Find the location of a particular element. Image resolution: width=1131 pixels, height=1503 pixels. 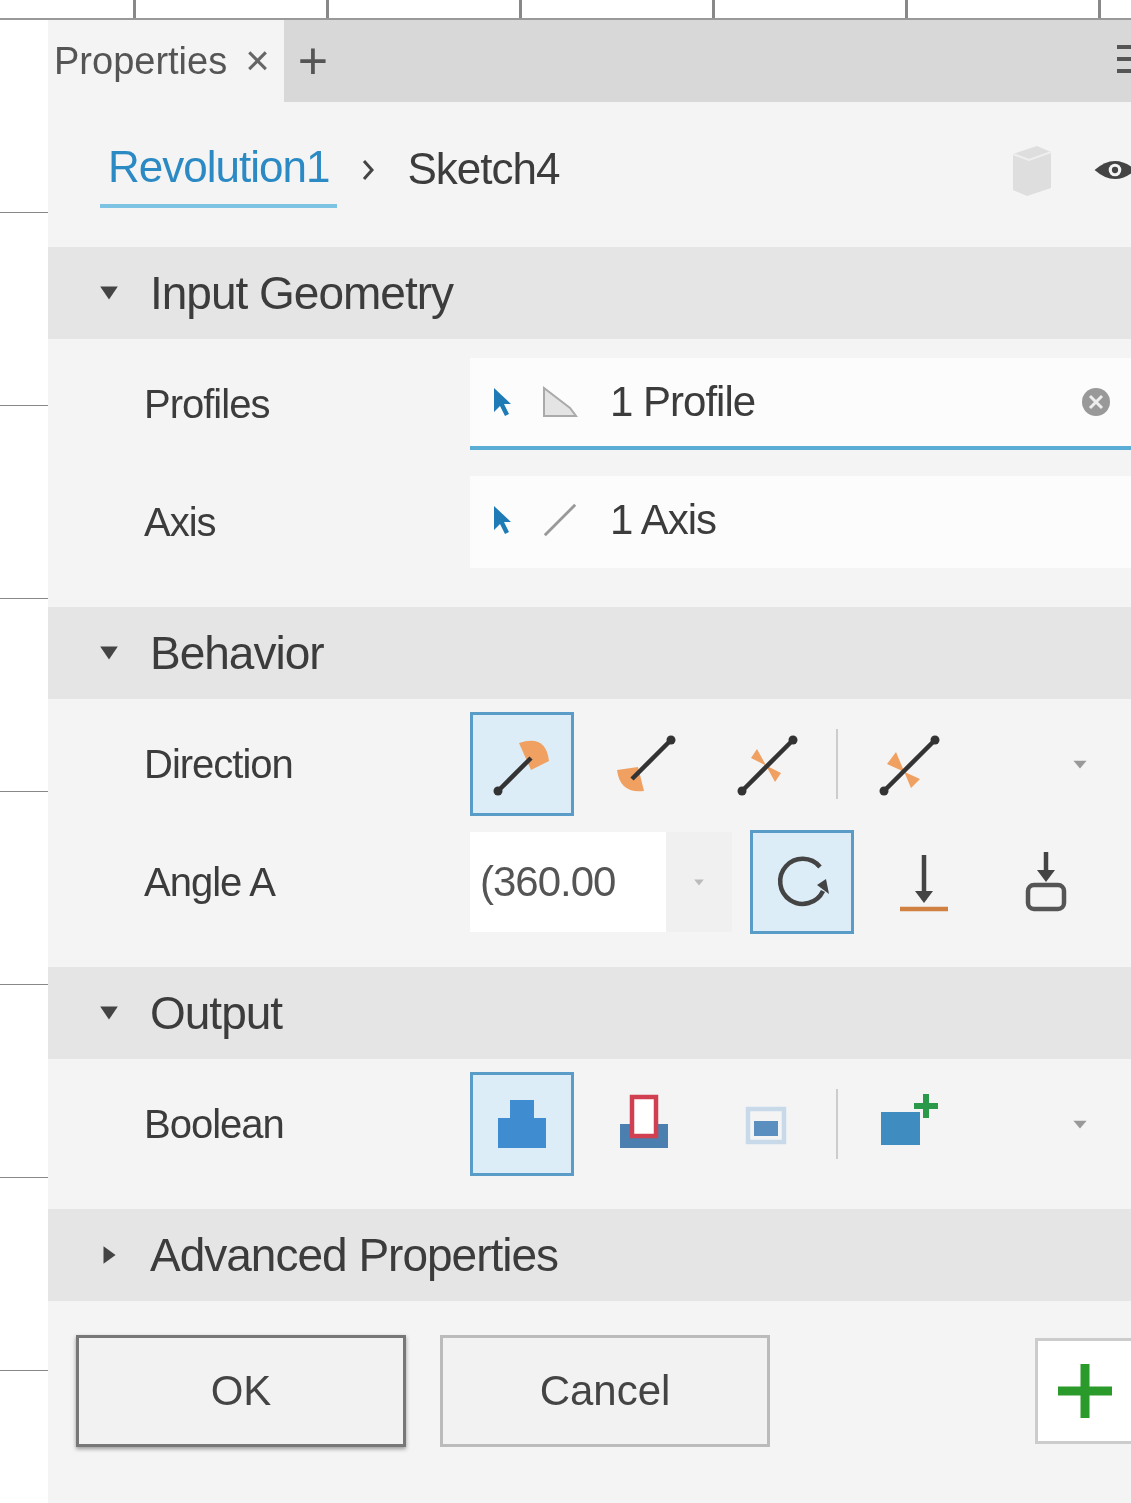

close-tab-button: × is located at coordinates (257, 61).